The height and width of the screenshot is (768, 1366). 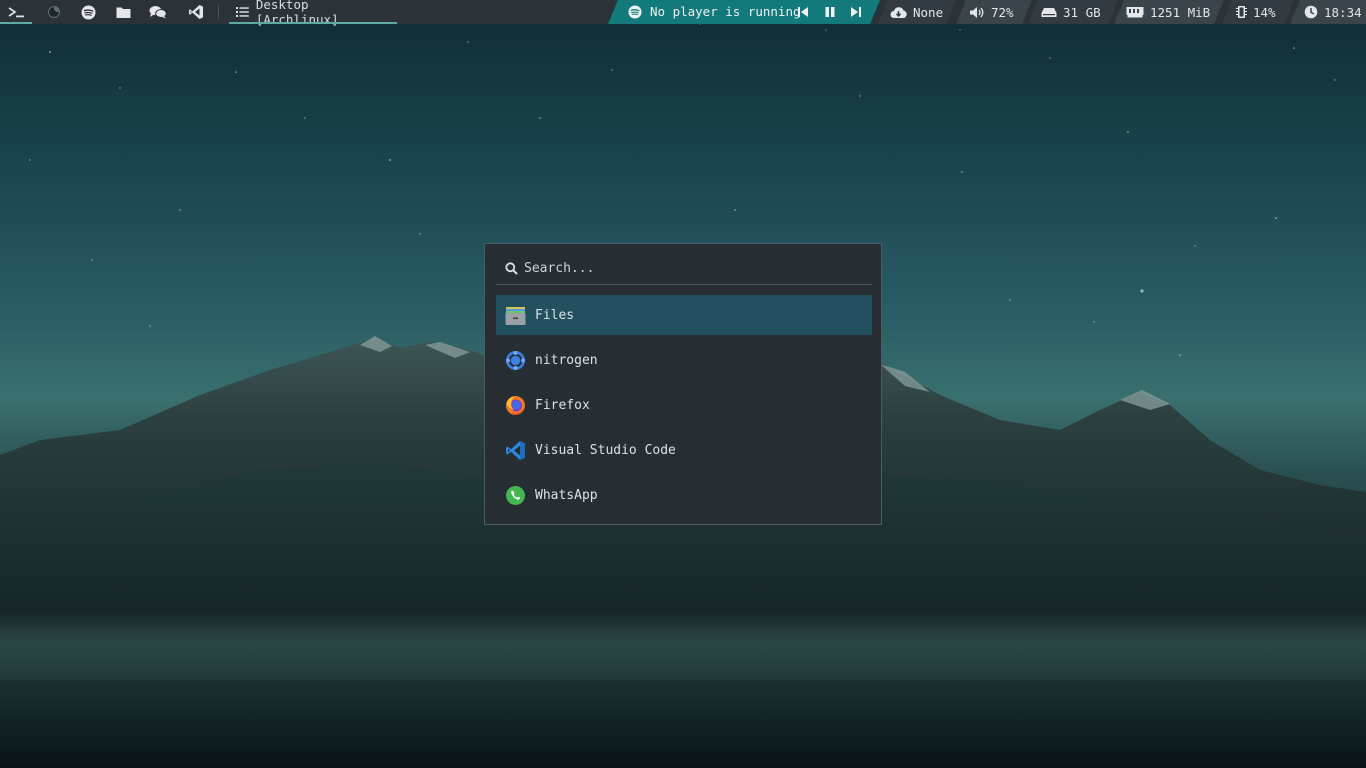 I want to click on clock-module: 18:34, so click(x=1328, y=12).